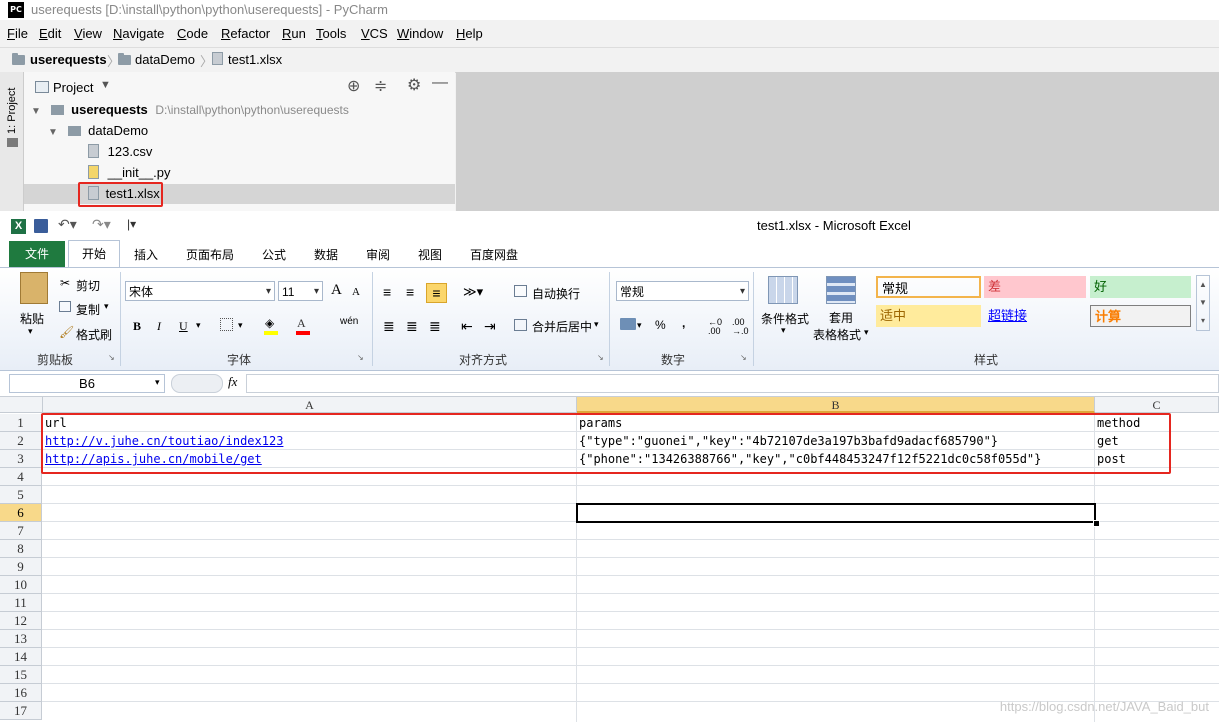  Describe the element at coordinates (200, 291) in the screenshot. I see `font-name-select: 宋体` at that location.